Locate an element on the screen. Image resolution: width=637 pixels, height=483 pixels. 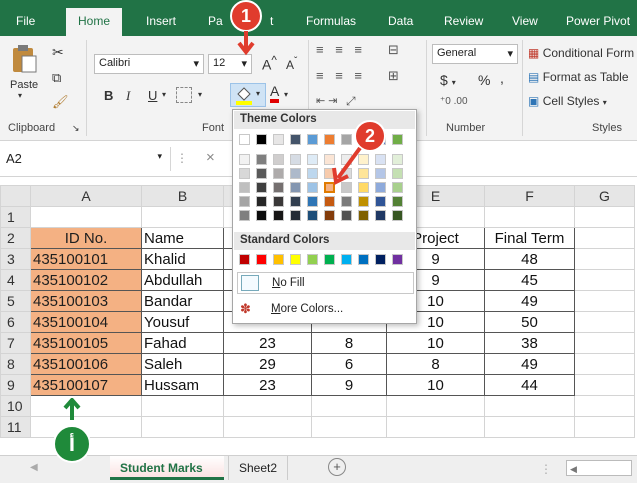
font-color-button: A is located at coordinates (275, 93).